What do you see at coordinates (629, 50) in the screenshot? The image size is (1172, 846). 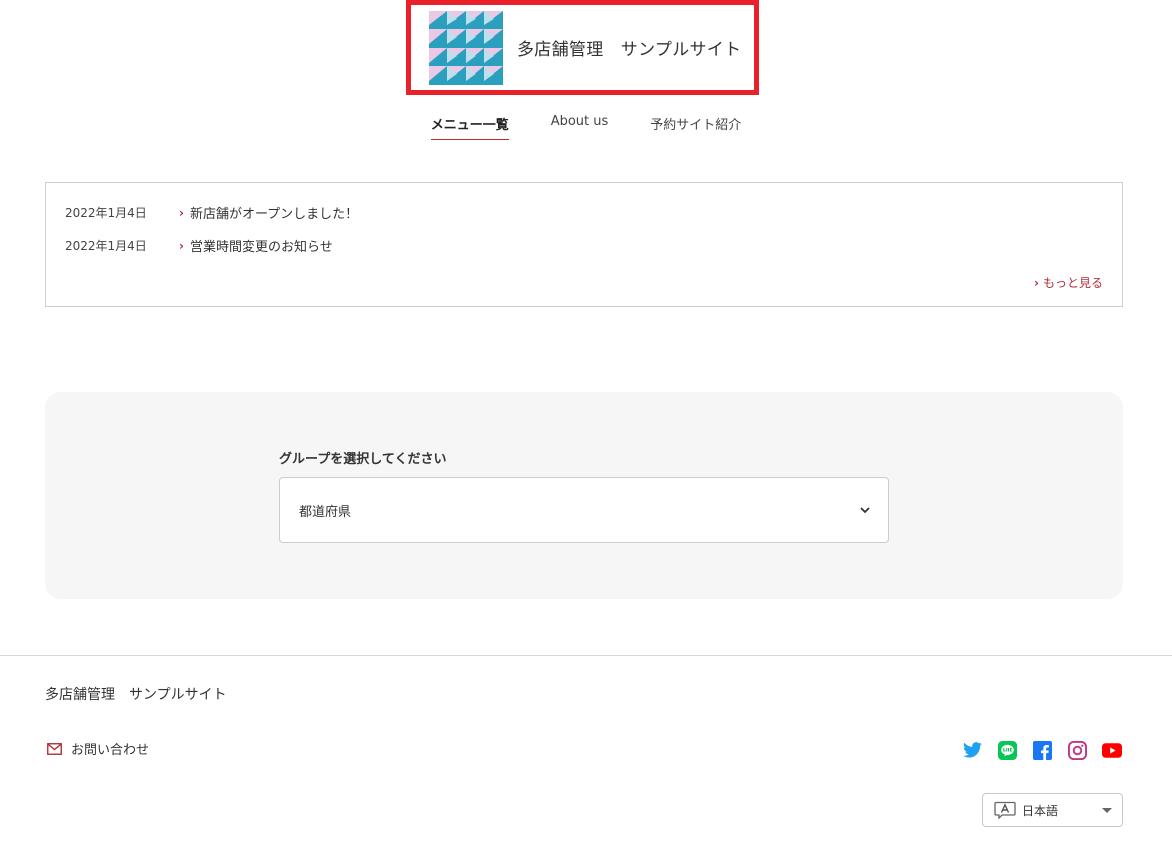 I see `site-title: 多店舗管理 サンプルサイト` at bounding box center [629, 50].